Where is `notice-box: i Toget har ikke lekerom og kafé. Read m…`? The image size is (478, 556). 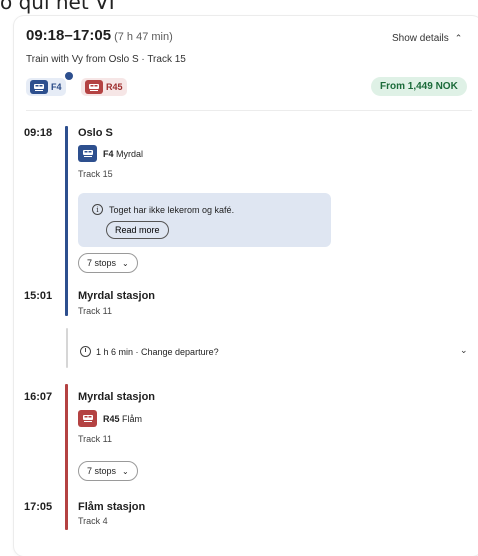
notice-box: i Toget har ikke lekerom og kafé. Read m… is located at coordinates (204, 220).